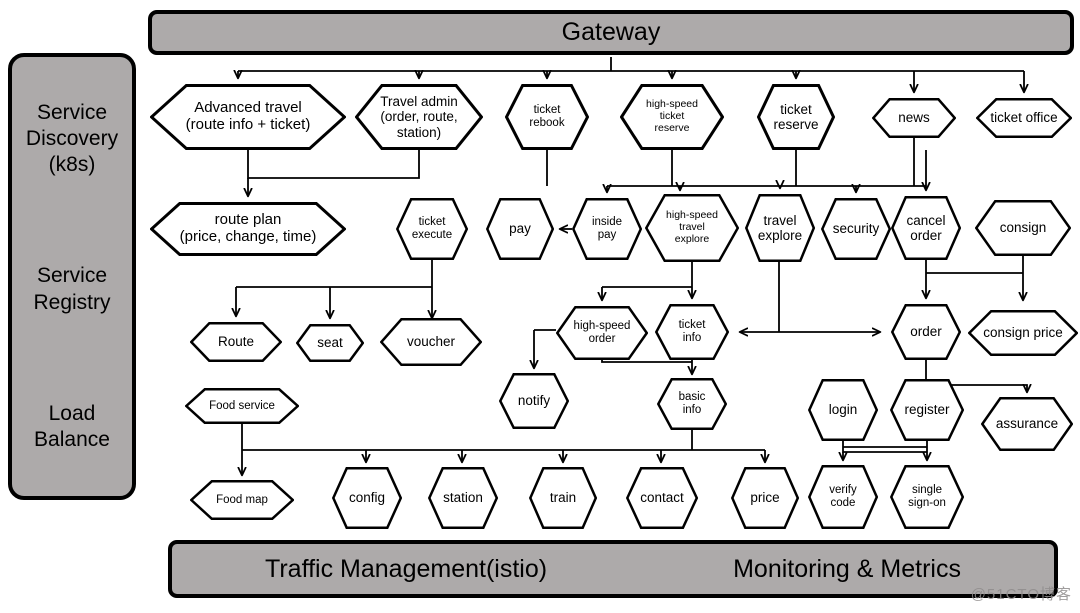 The width and height of the screenshot is (1080, 613). I want to click on service-node-single-sign-on: single sign-on, so click(927, 497).